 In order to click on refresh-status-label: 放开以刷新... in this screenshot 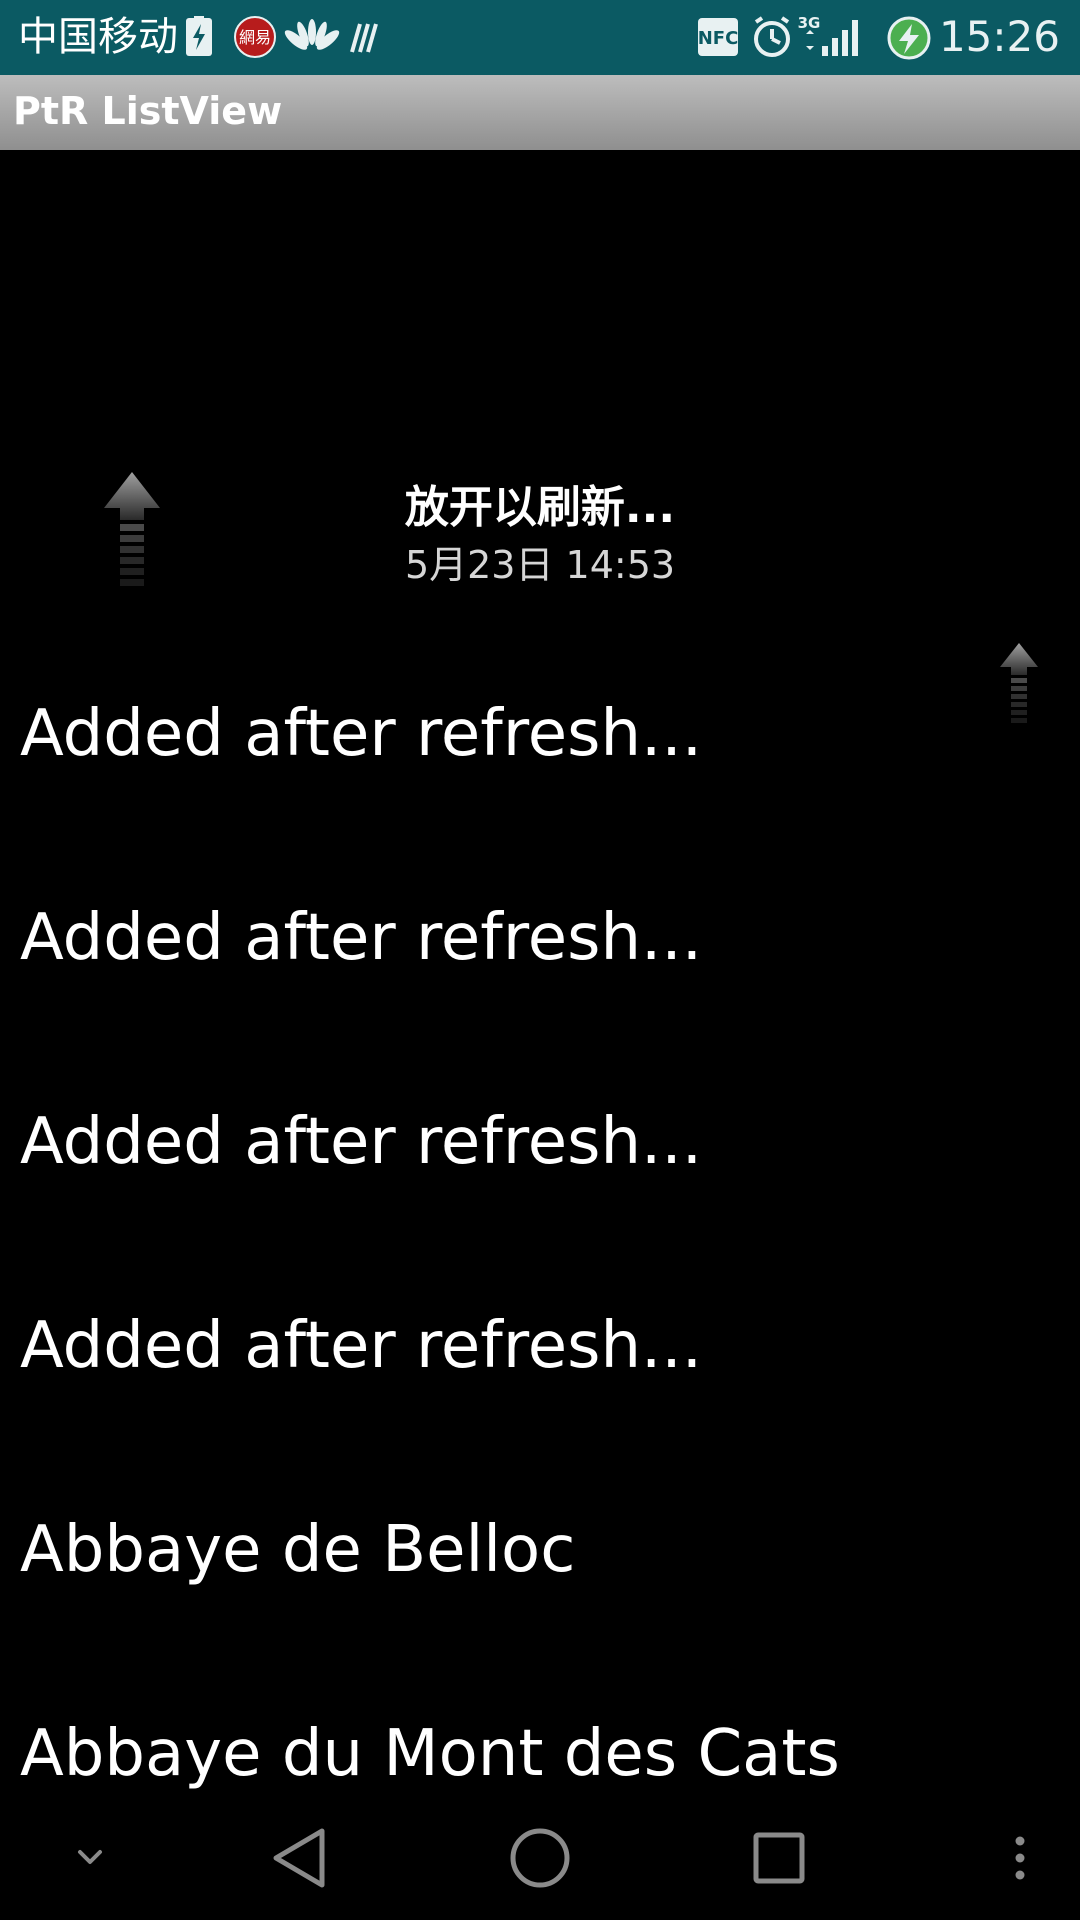, I will do `click(540, 507)`.